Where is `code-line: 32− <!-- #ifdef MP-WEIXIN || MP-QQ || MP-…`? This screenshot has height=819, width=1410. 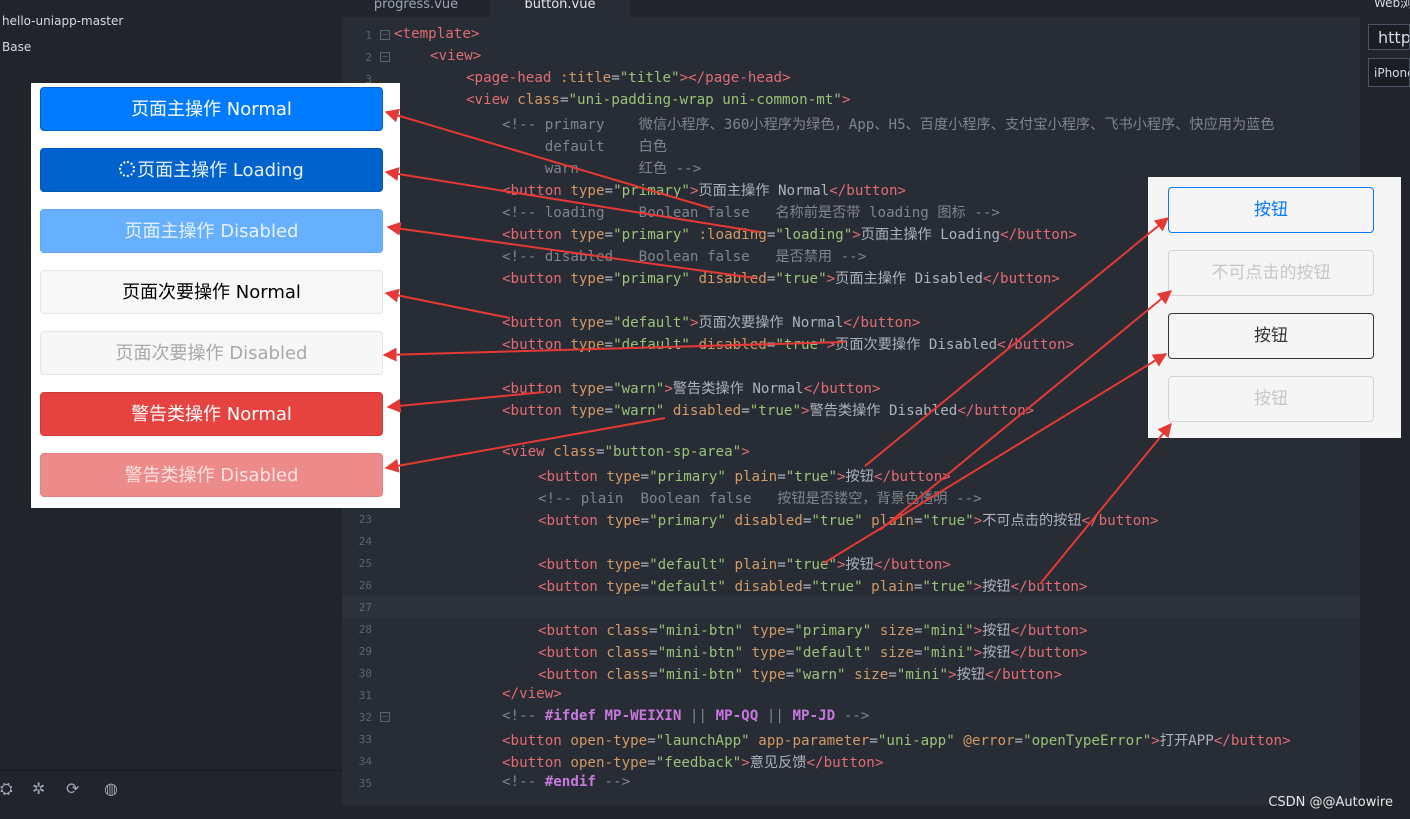 code-line: 32− <!-- #ifdef MP-WEIXIN || MP-QQ || MP-… is located at coordinates (851, 717).